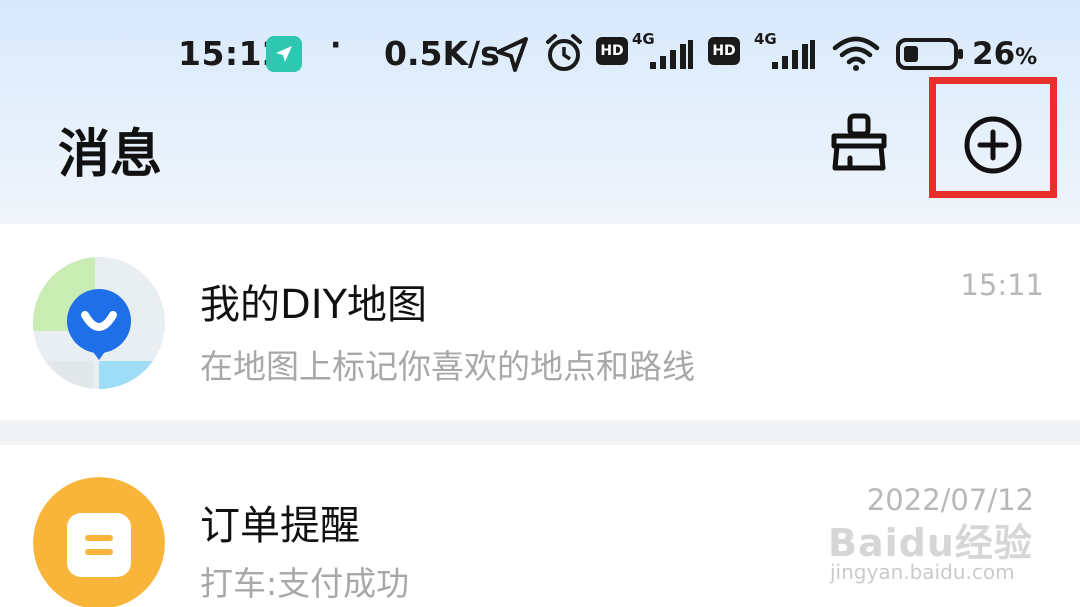 The width and height of the screenshot is (1080, 607). I want to click on alarm-icon, so click(564, 52).